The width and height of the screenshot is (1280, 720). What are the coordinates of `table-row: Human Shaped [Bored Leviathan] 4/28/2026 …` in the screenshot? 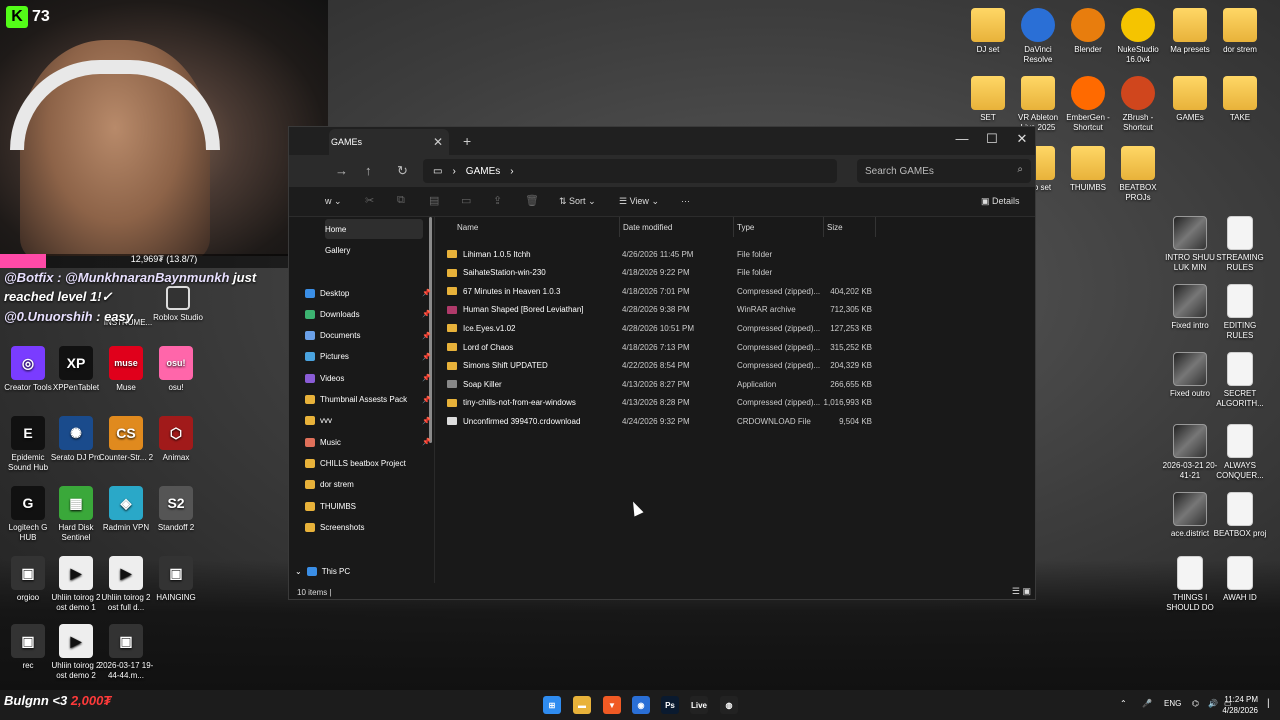 It's located at (667, 310).